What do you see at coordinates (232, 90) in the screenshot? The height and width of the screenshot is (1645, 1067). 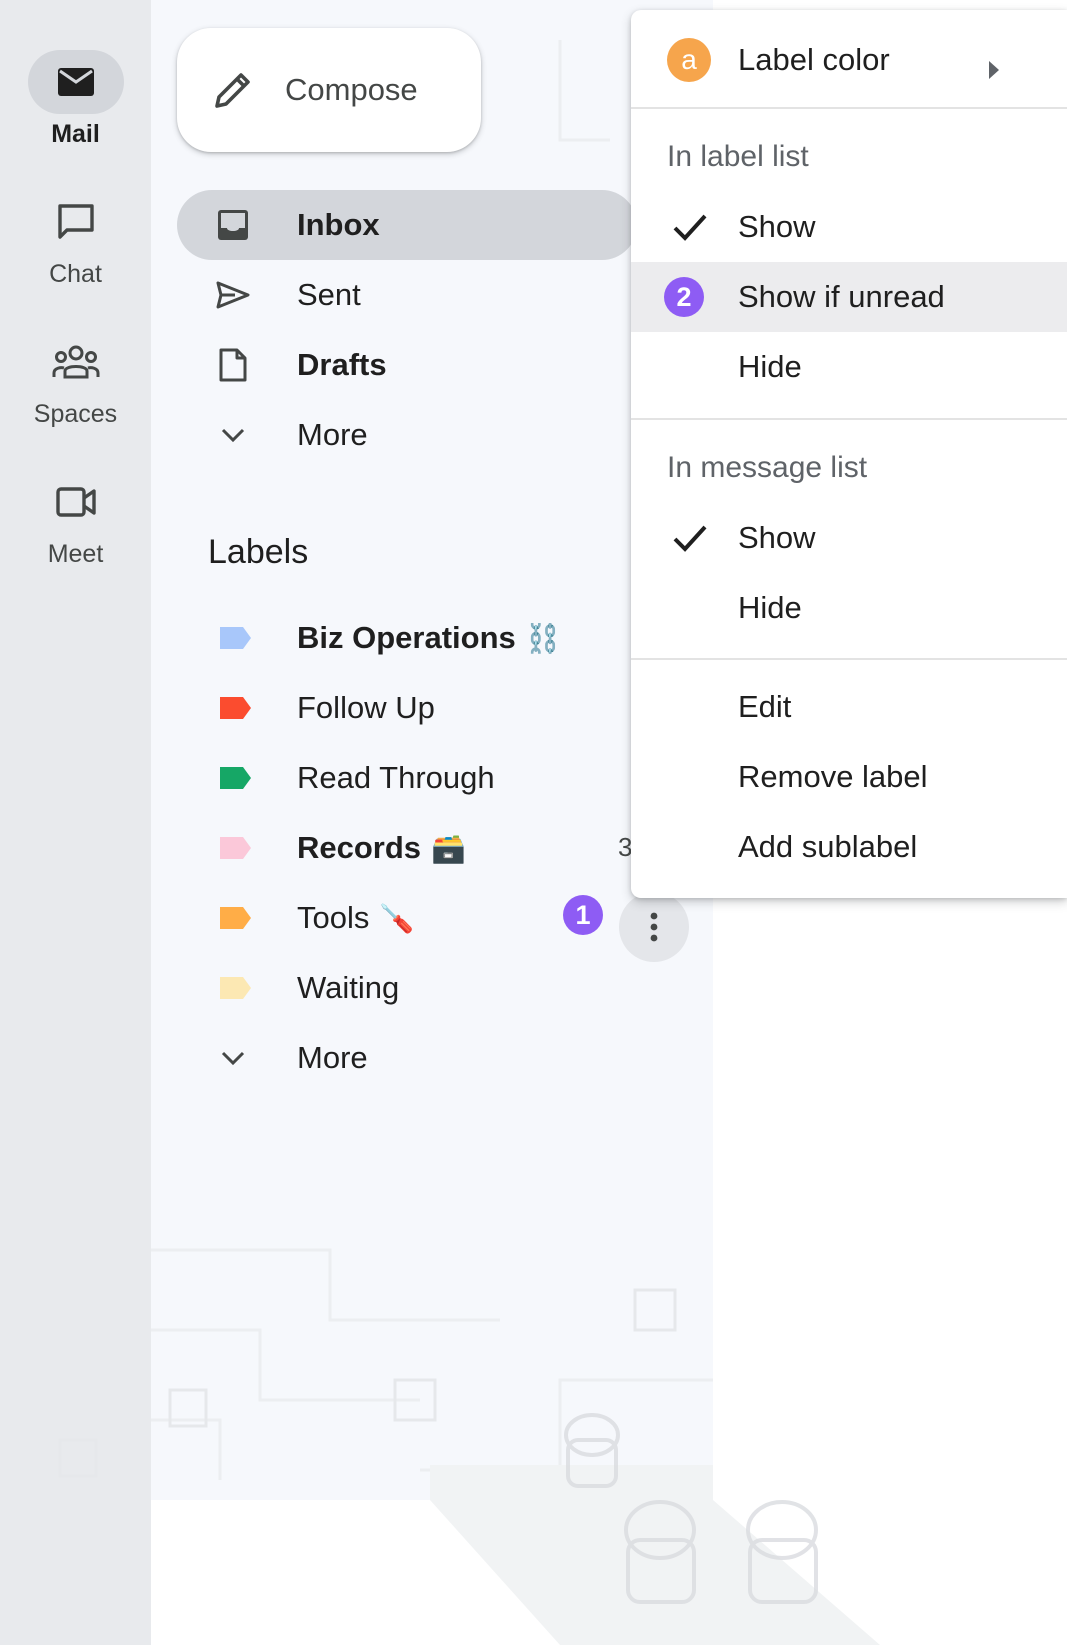 I see `pencil-icon` at bounding box center [232, 90].